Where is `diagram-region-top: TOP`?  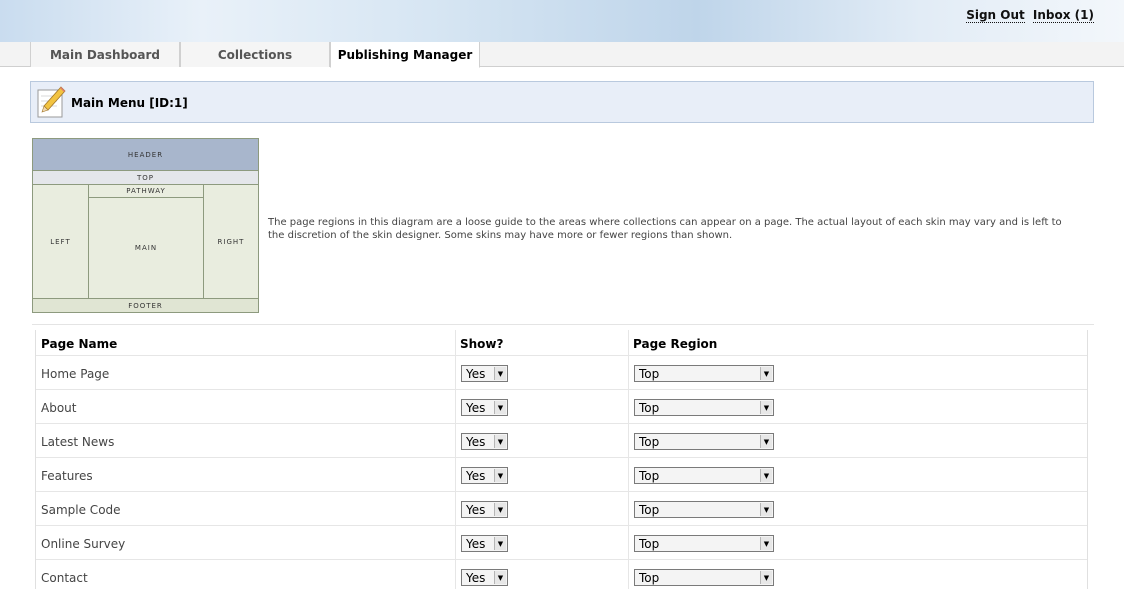
diagram-region-top: TOP is located at coordinates (145, 178).